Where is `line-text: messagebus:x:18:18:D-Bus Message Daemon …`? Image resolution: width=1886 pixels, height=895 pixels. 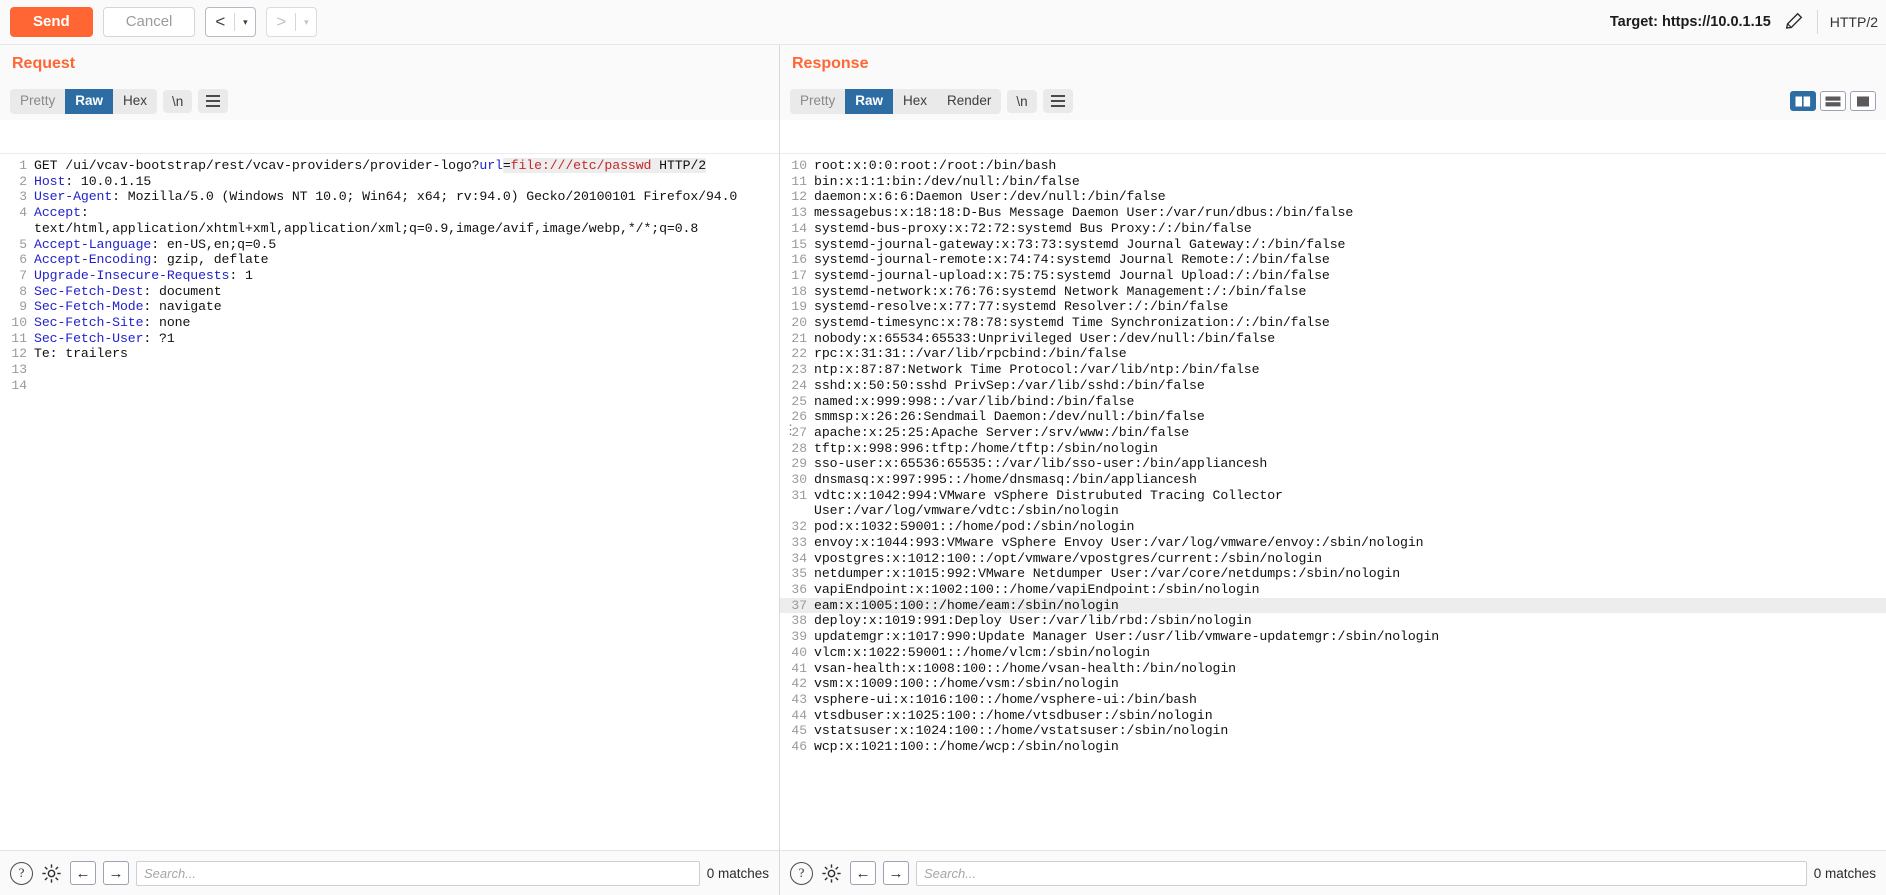
line-text: messagebus:x:18:18:D-Bus Message Daemon … is located at coordinates (1084, 213).